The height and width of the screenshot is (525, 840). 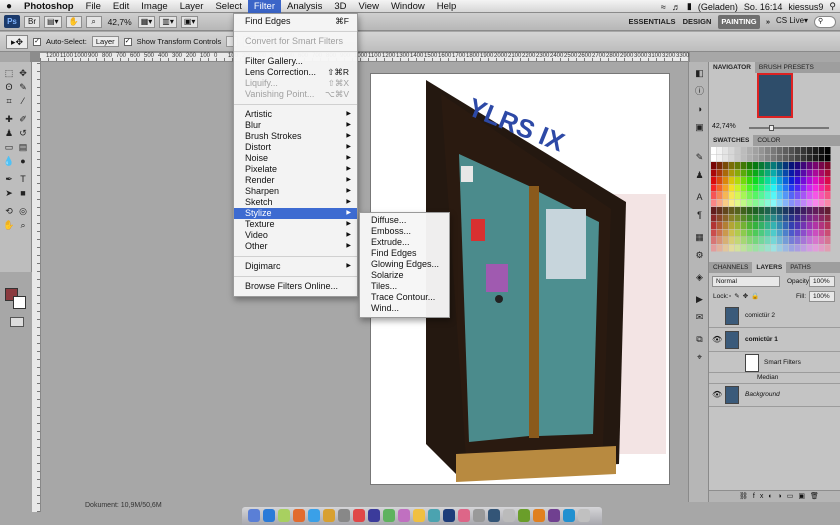 I want to click on notes-panel-icon: ✉, so click(x=699, y=317).